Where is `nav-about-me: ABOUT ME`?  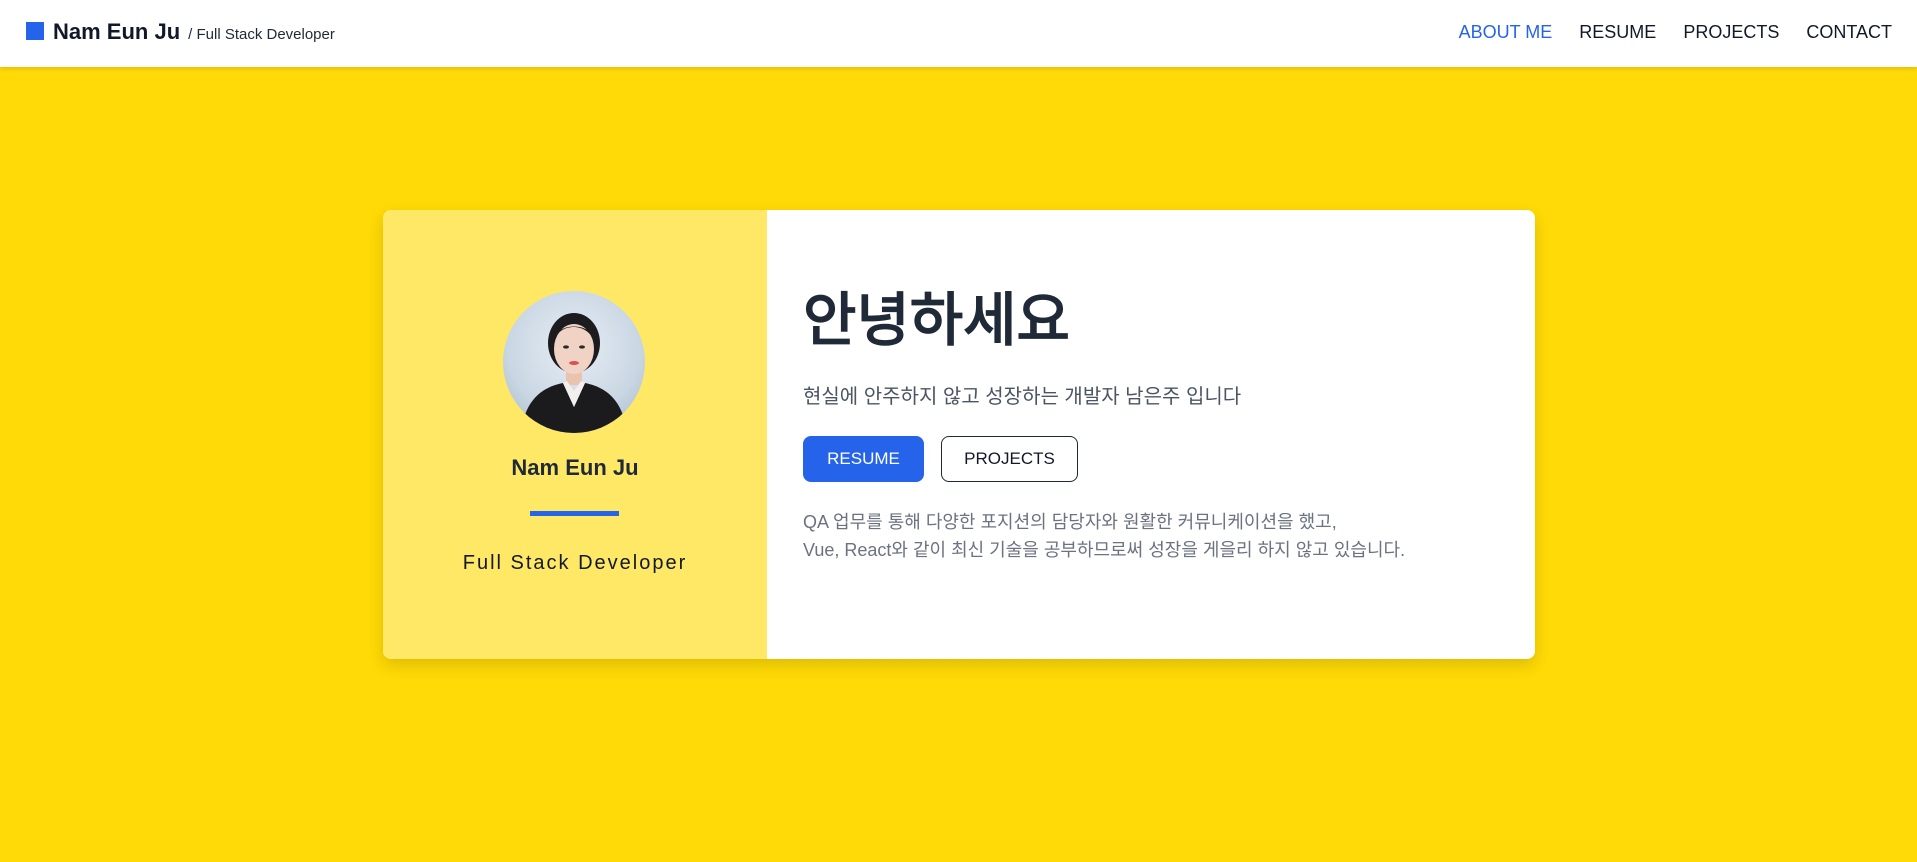
nav-about-me: ABOUT ME is located at coordinates (1506, 32).